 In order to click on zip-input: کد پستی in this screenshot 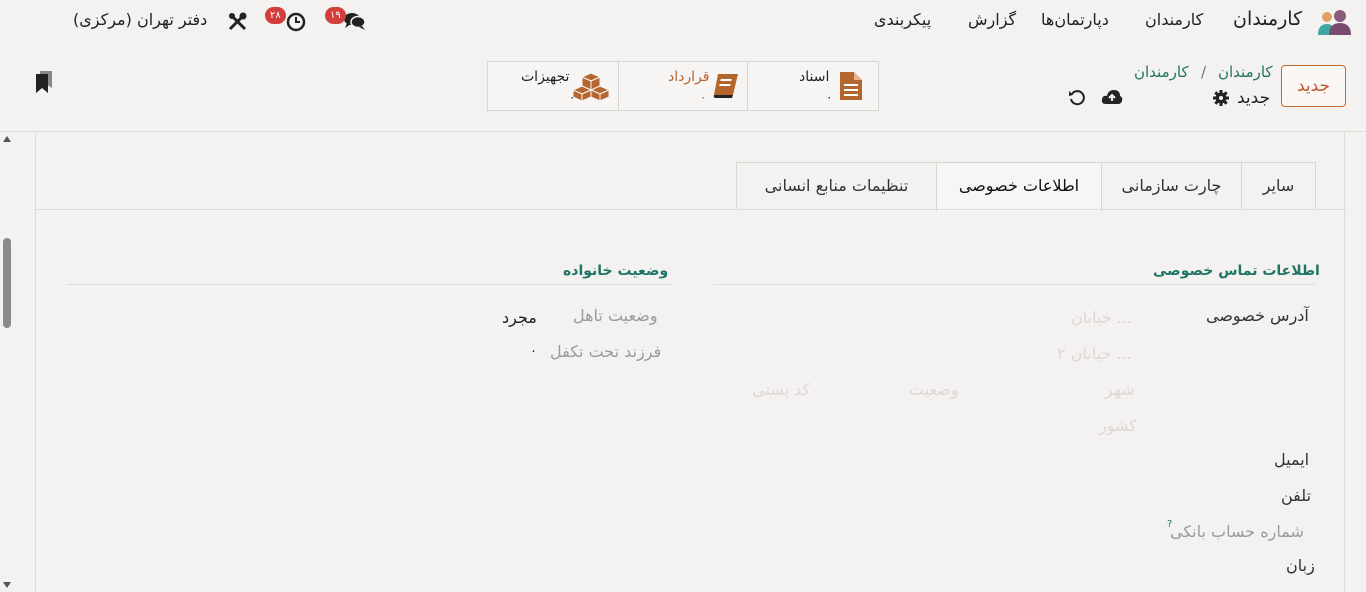, I will do `click(781, 389)`.